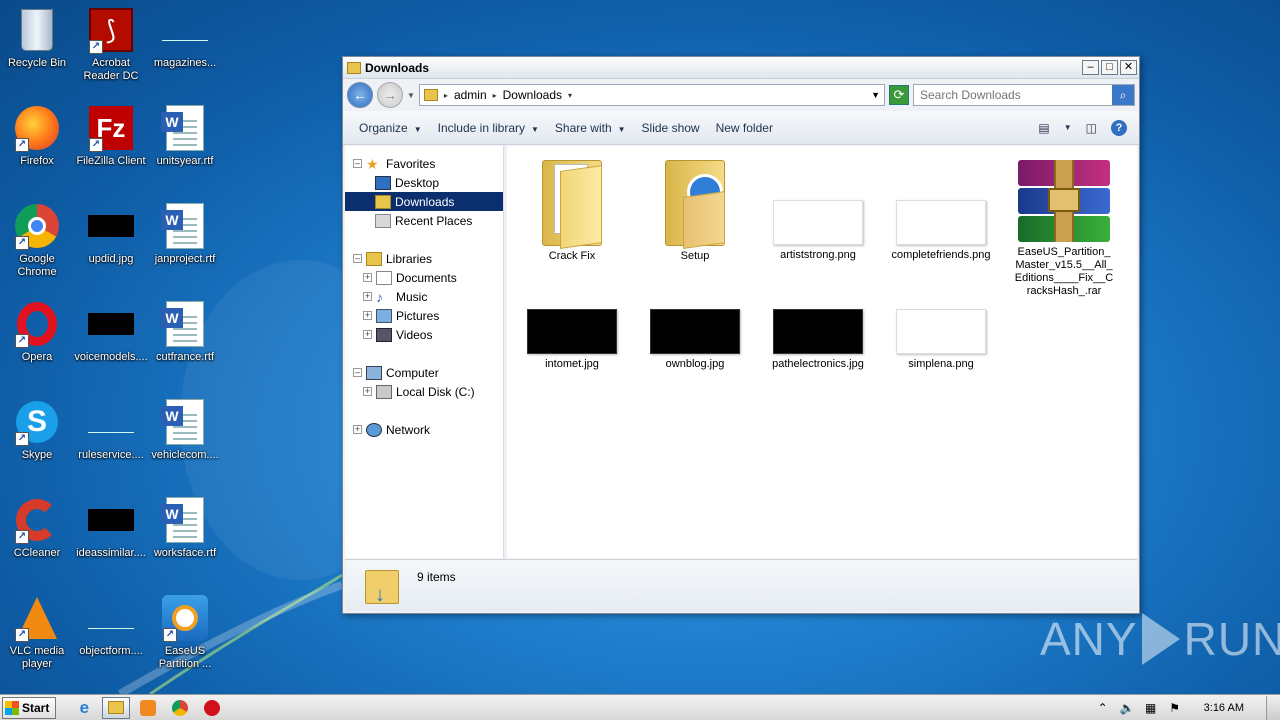  I want to click on recent-pages-dropdown-icon: ▼, so click(411, 95).